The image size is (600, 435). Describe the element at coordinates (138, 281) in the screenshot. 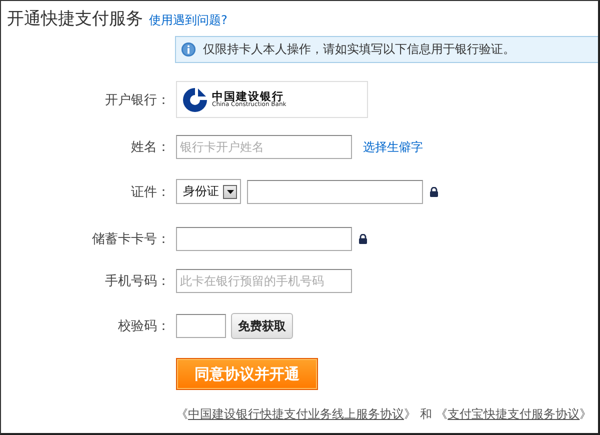

I see `field-label: 手机号码：` at that location.